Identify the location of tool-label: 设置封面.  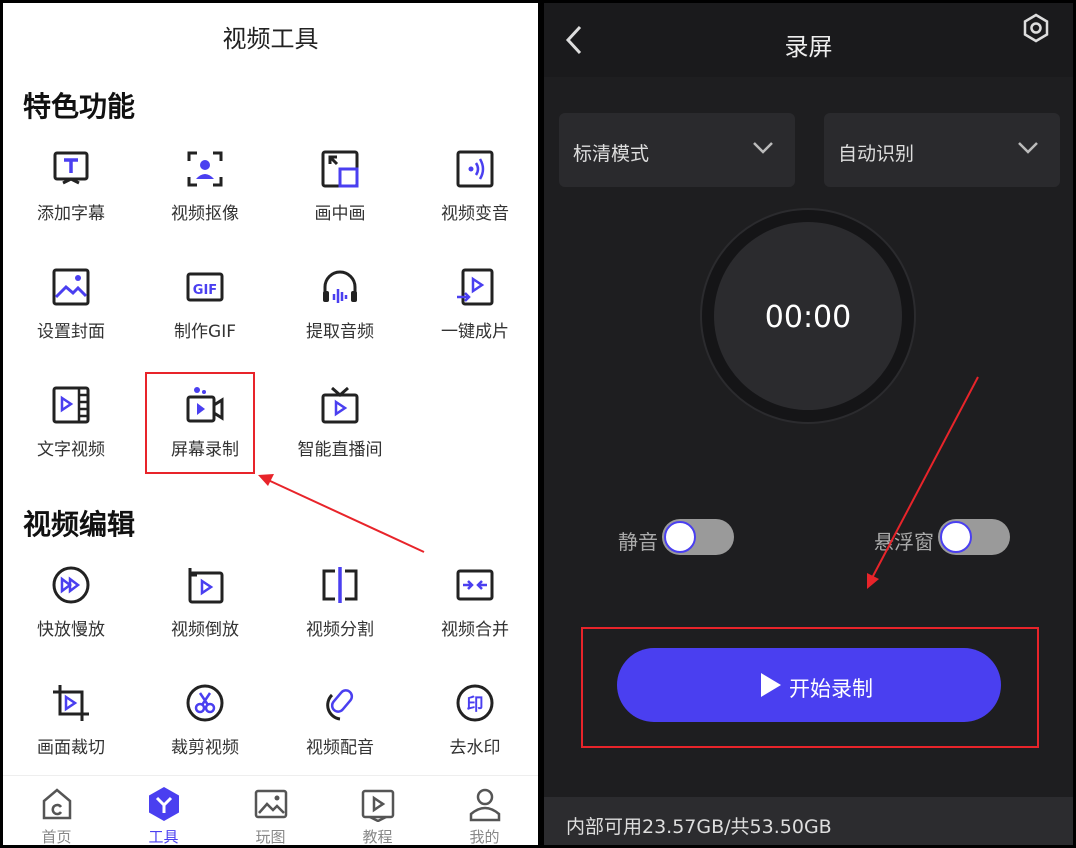
(71, 332).